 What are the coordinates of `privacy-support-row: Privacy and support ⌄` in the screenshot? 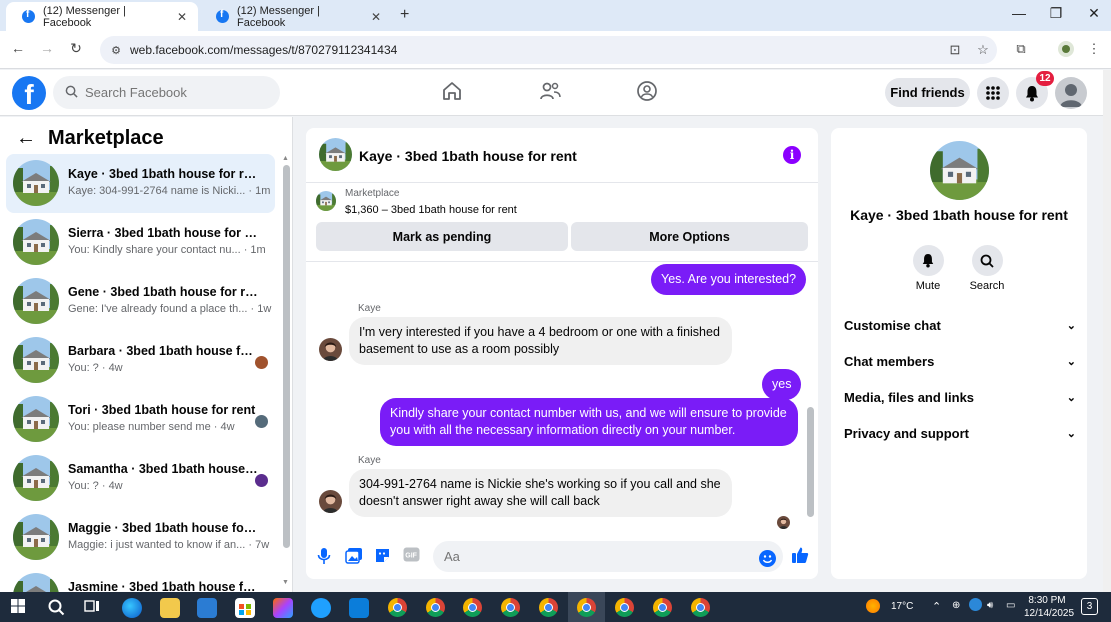 It's located at (960, 433).